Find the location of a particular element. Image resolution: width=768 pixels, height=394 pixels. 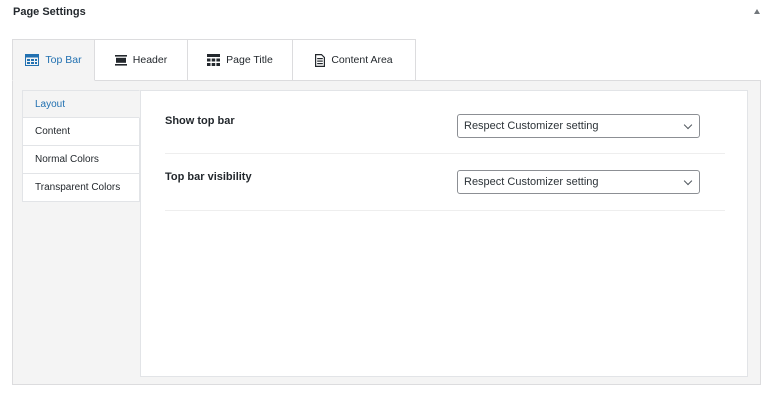

setting-row-show-top-bar: Show top bar Respect Customizer setting is located at coordinates (445, 122).